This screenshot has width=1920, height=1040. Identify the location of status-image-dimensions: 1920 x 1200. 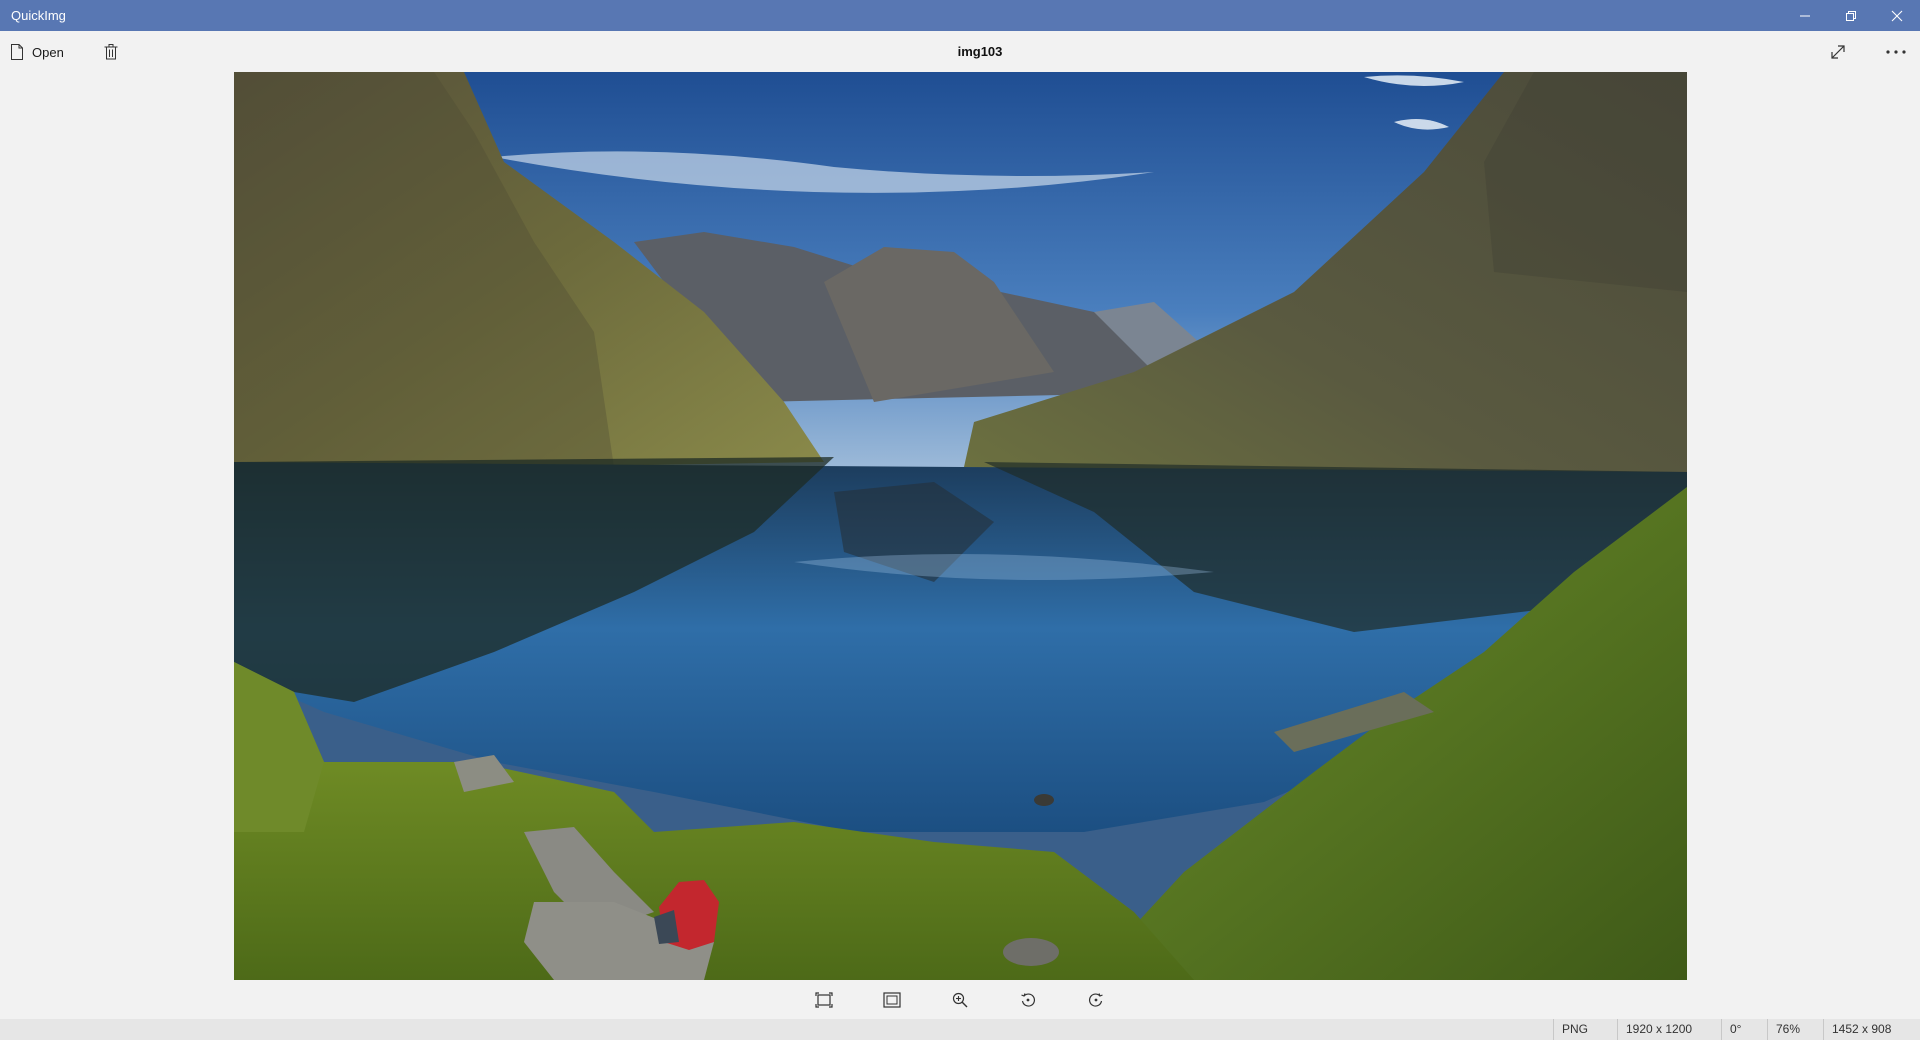
(1669, 1029).